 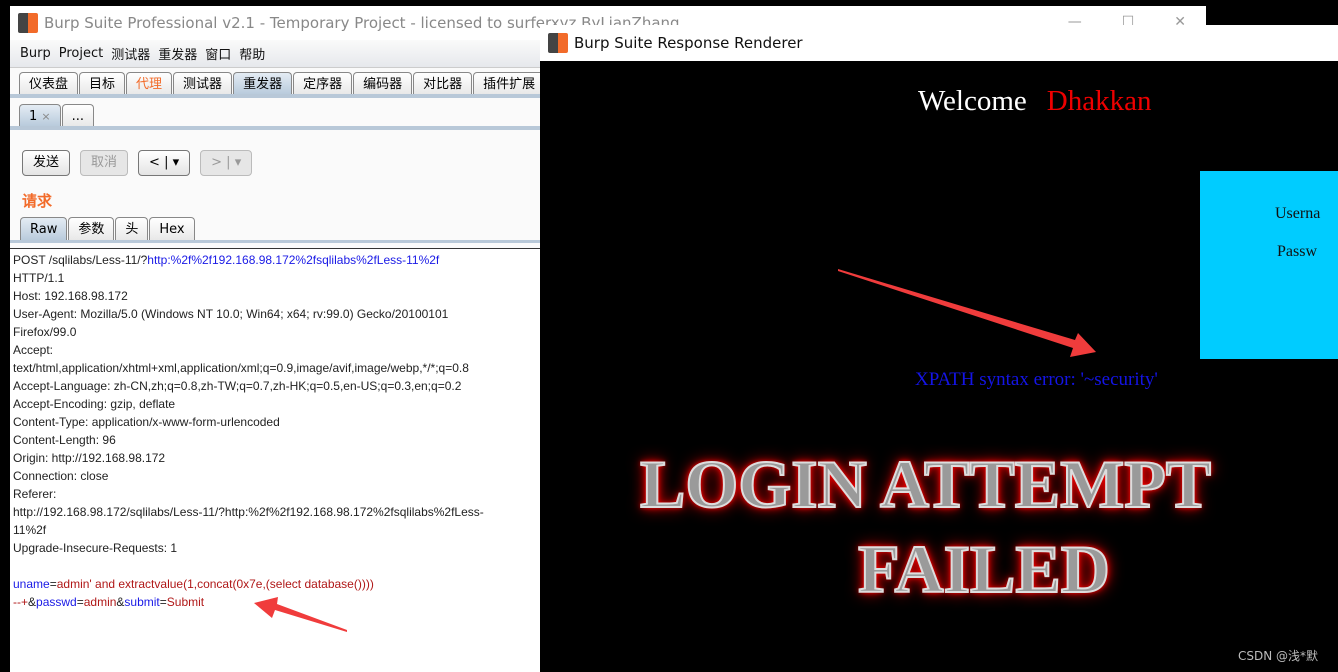 I want to click on param-value: admin, so click(x=100, y=602).